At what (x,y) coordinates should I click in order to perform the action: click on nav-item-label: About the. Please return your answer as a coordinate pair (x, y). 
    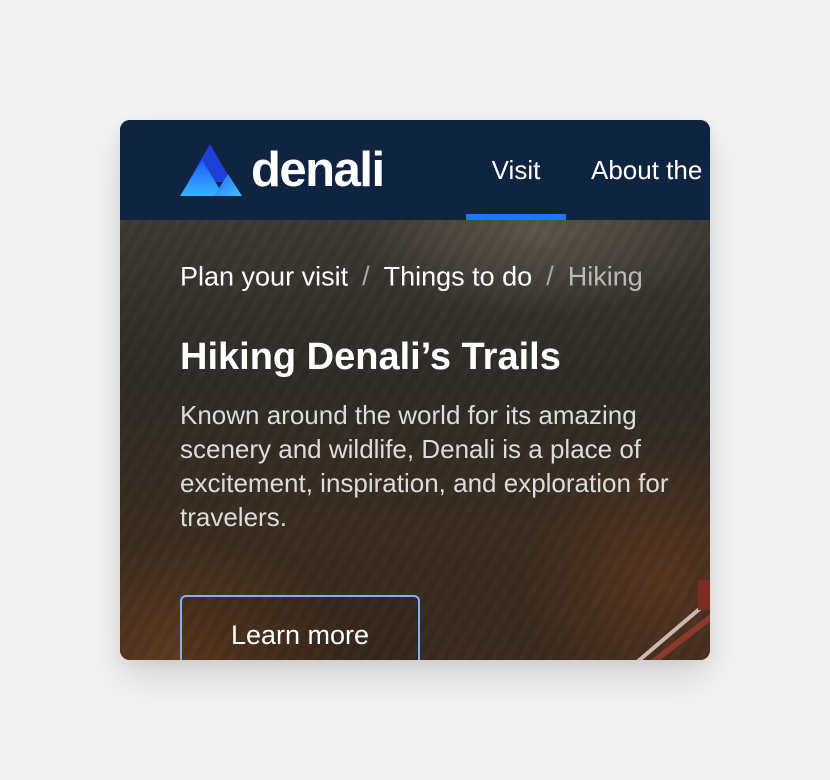
    Looking at the image, I should click on (647, 169).